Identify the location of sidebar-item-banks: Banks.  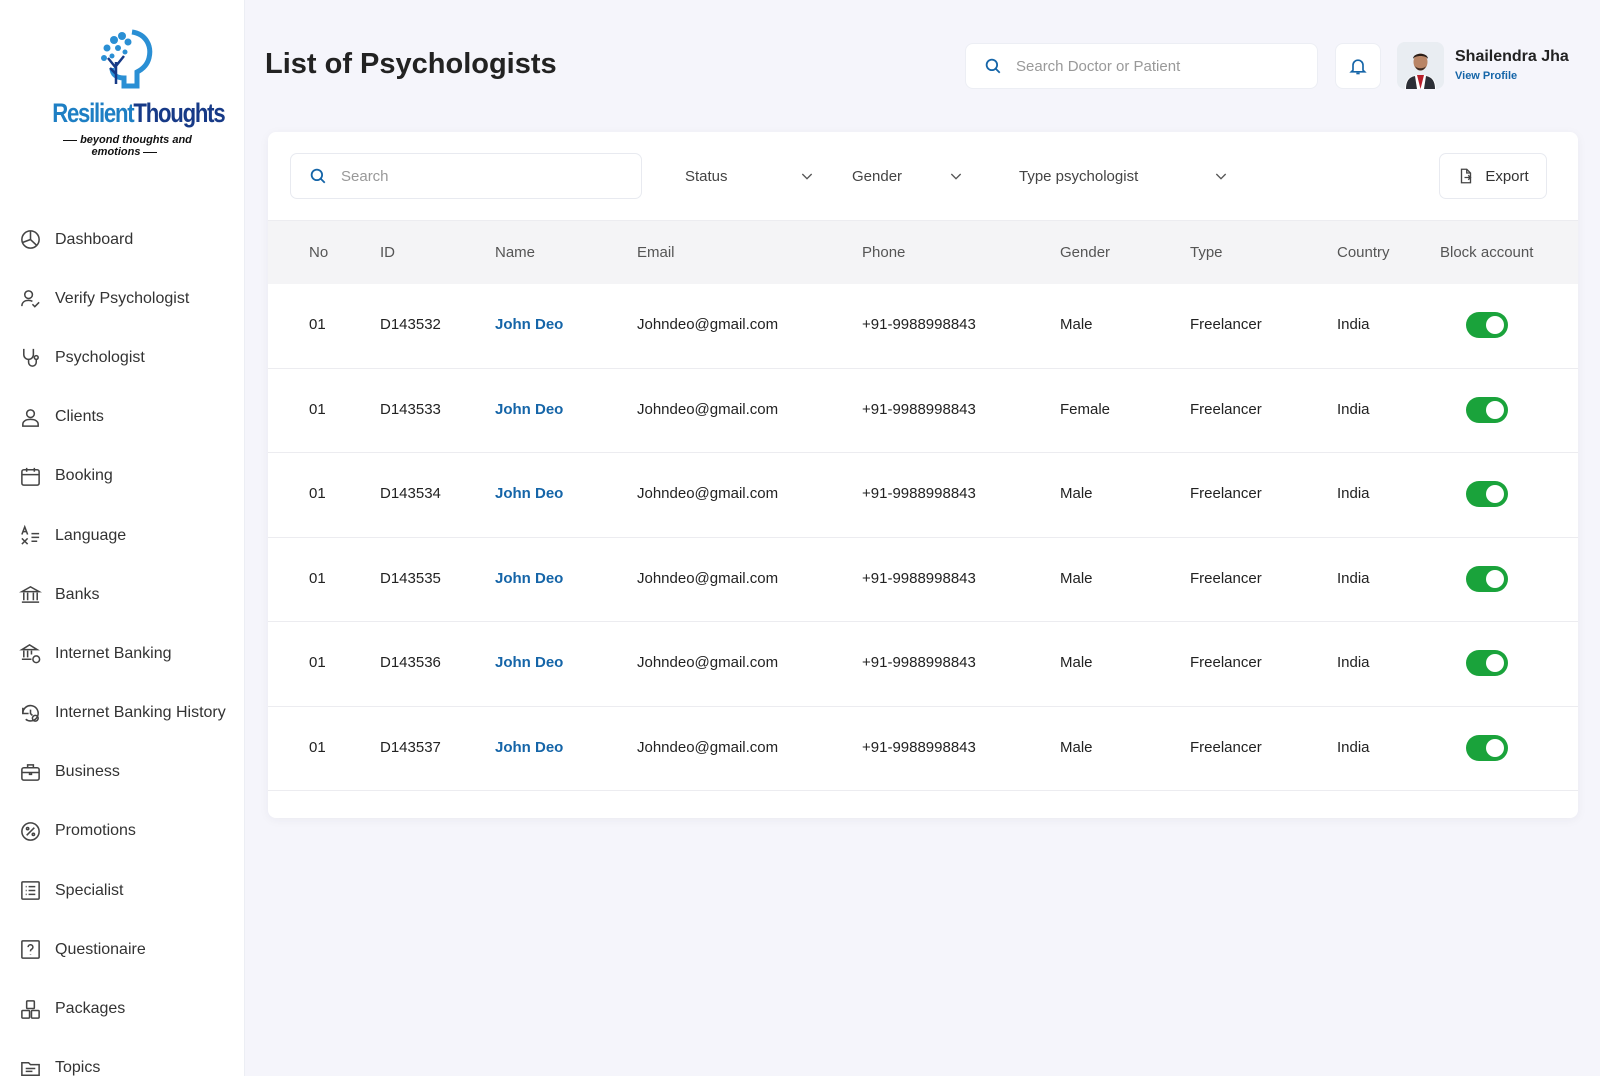
(122, 594).